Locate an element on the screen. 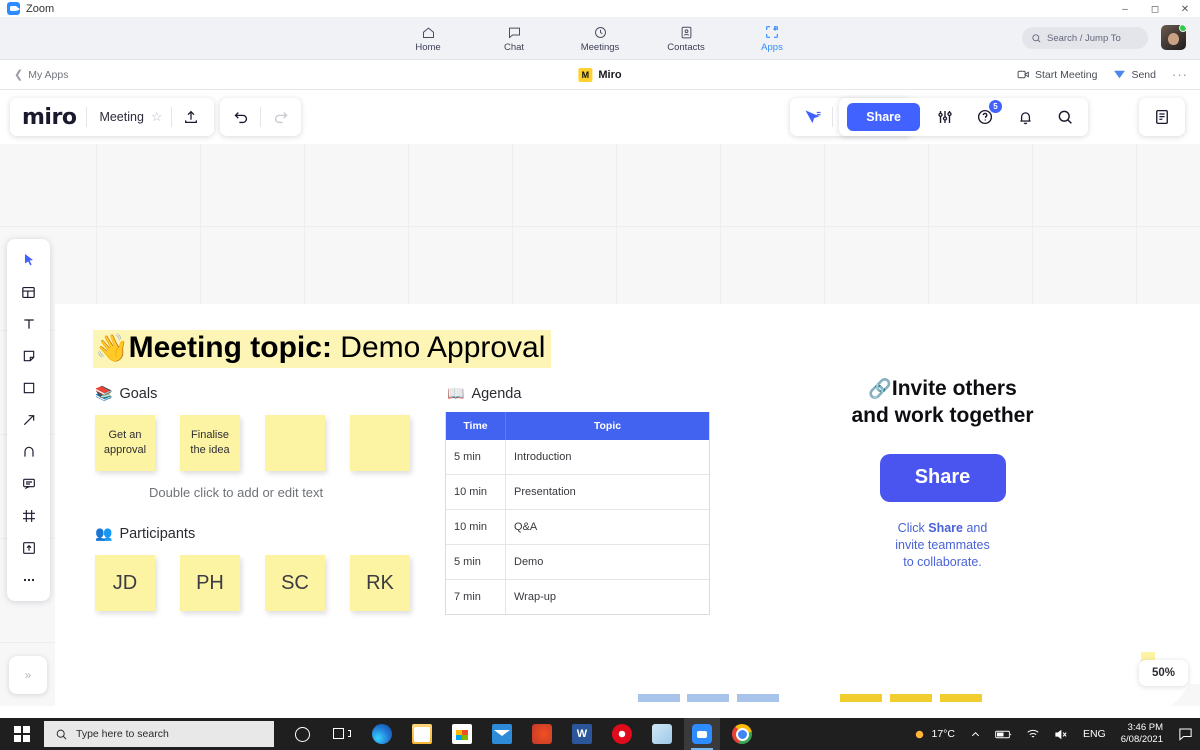 This screenshot has height=750, width=1200. sliders-icon is located at coordinates (945, 117).